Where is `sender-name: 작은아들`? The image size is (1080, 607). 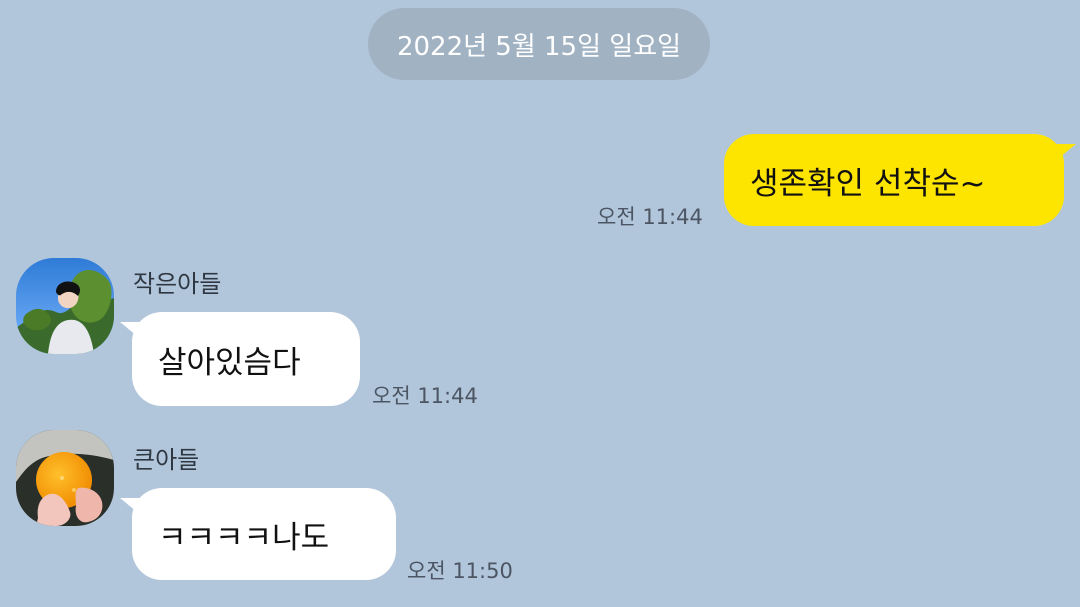 sender-name: 작은아들 is located at coordinates (177, 284).